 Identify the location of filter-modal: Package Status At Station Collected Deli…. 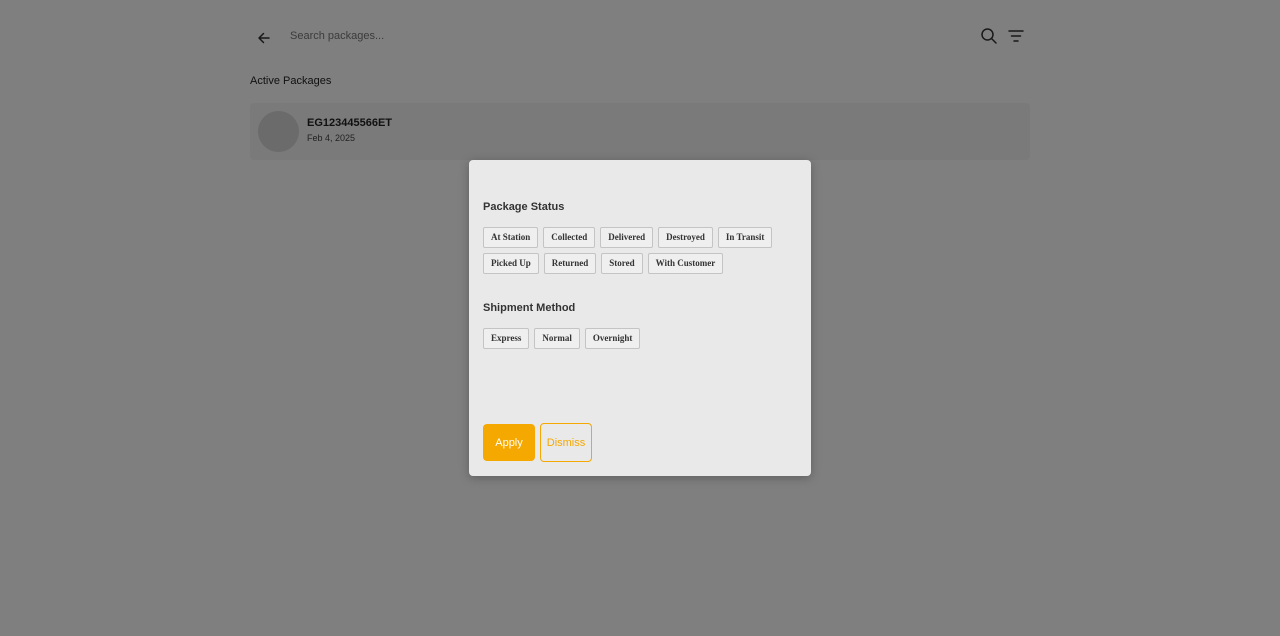
(640, 318).